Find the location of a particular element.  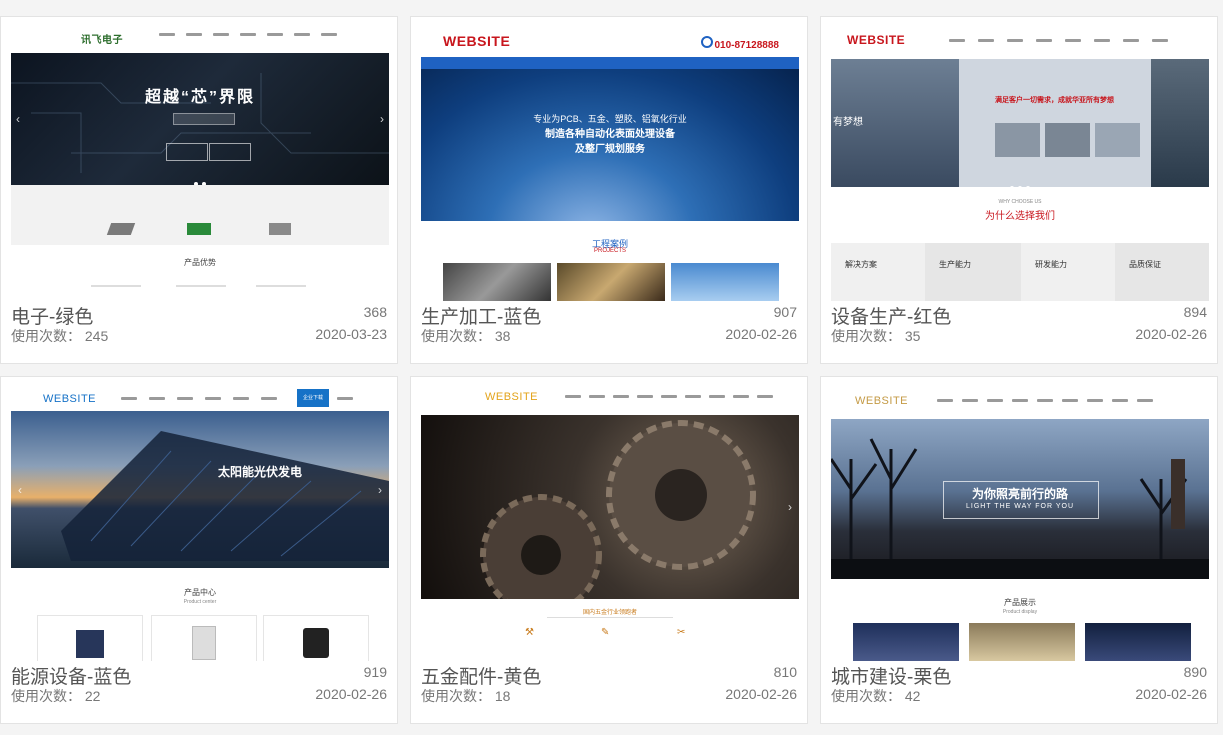

template-name: 五金配件-黄色 is located at coordinates (481, 675).